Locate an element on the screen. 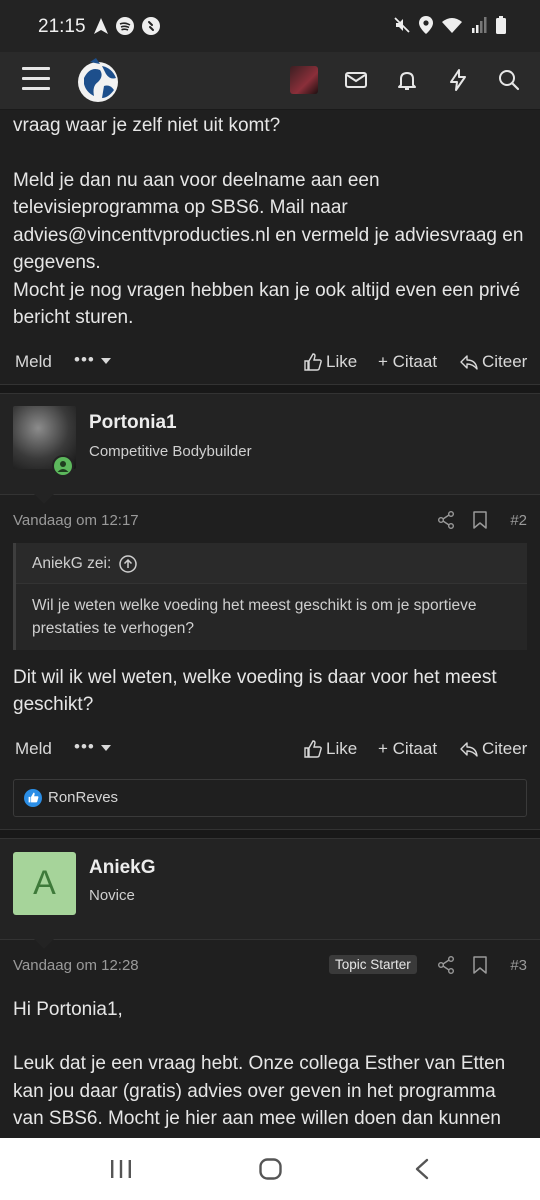  online-status-icon is located at coordinates (63, 465).